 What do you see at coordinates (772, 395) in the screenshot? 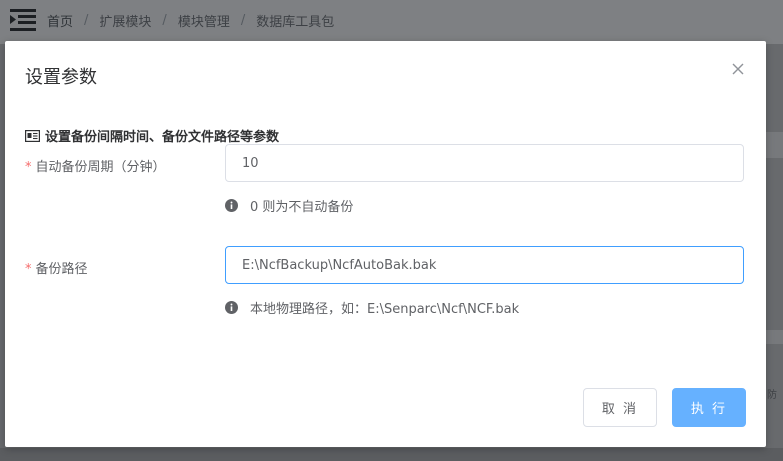
I see `background-partial-text: 防` at bounding box center [772, 395].